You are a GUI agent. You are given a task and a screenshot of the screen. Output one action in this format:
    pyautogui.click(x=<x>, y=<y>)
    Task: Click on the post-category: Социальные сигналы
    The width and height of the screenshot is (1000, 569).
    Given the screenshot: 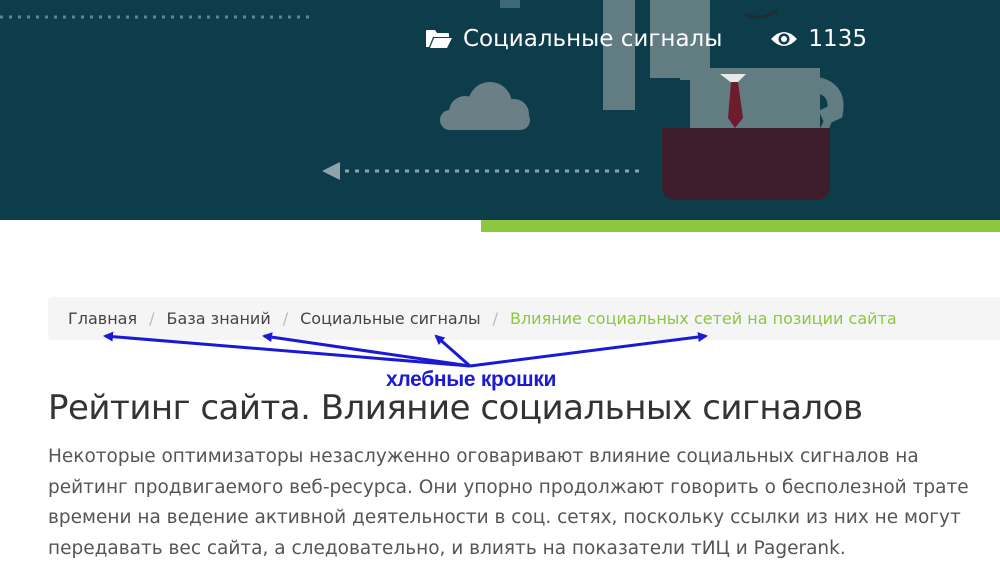 What is the action you would take?
    pyautogui.click(x=573, y=39)
    